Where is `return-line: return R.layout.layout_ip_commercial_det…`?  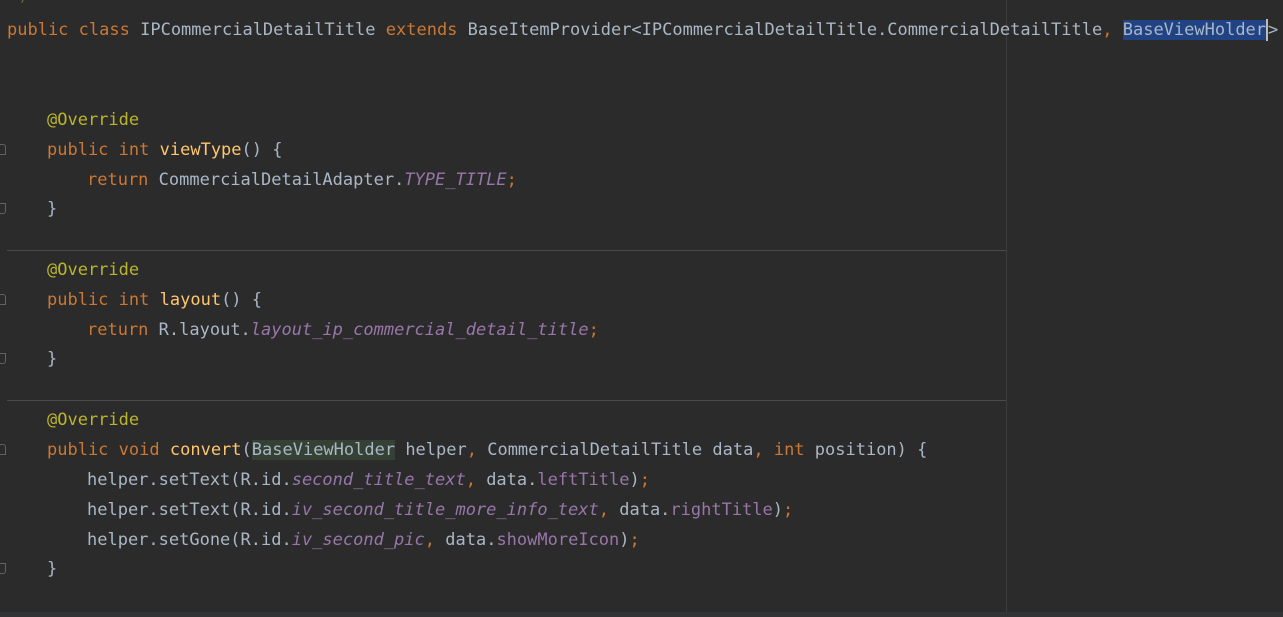
return-line: return R.layout.layout_ip_commercial_det… is located at coordinates (343, 330).